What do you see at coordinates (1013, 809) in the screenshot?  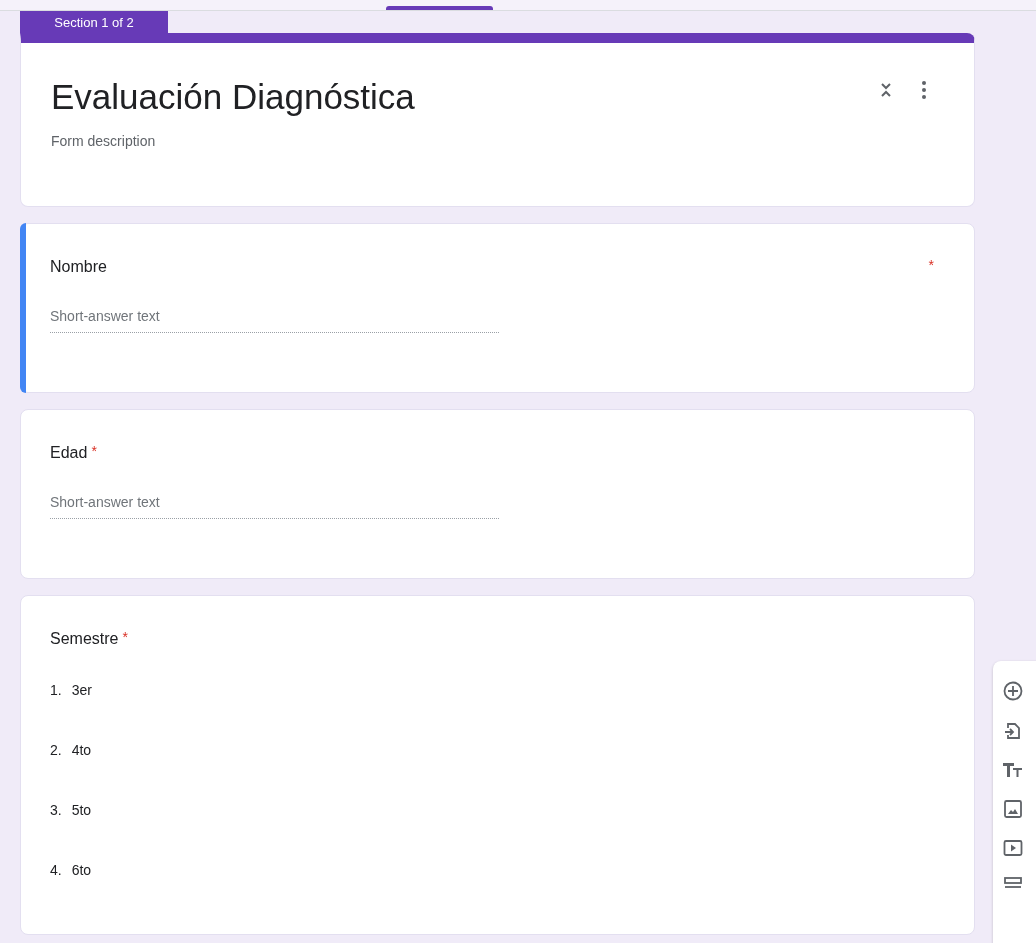 I see `image-icon` at bounding box center [1013, 809].